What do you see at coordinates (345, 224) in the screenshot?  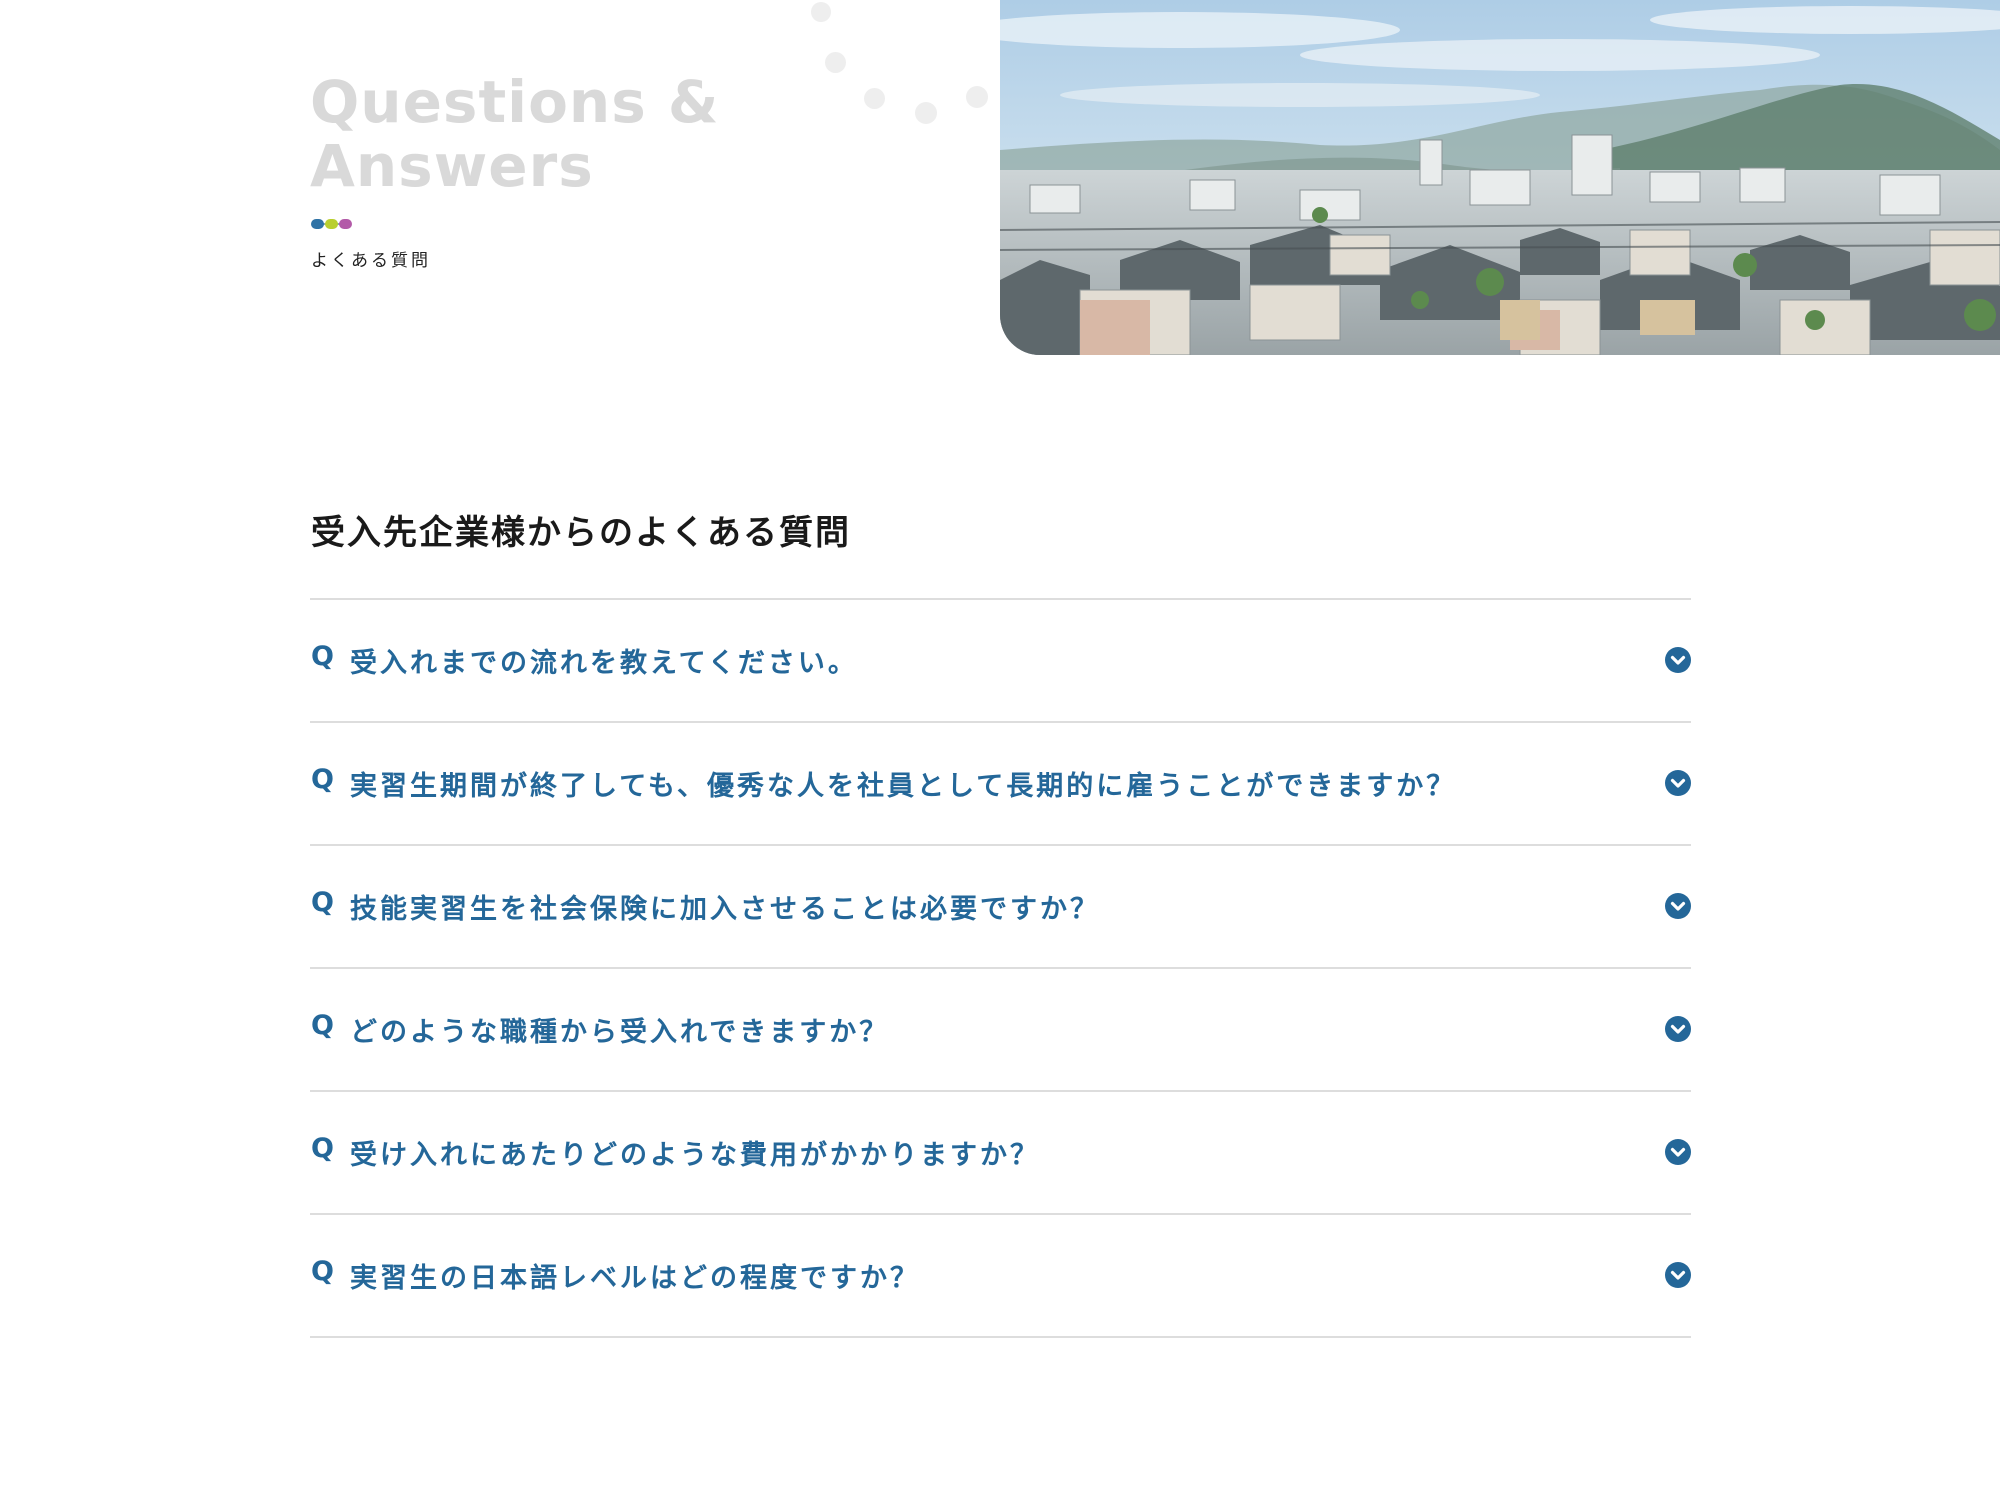 I see `dot-purple` at bounding box center [345, 224].